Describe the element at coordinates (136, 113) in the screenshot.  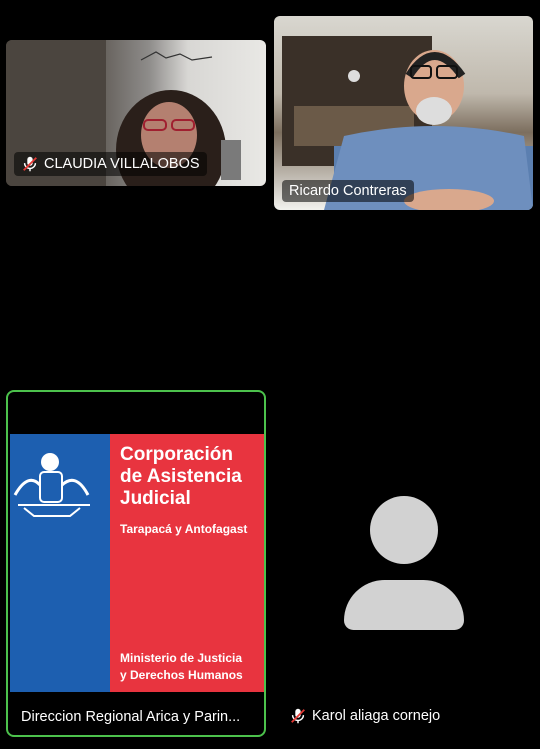
I see `video-tile-claudia: CLAUDIA VILLALOBOS` at that location.